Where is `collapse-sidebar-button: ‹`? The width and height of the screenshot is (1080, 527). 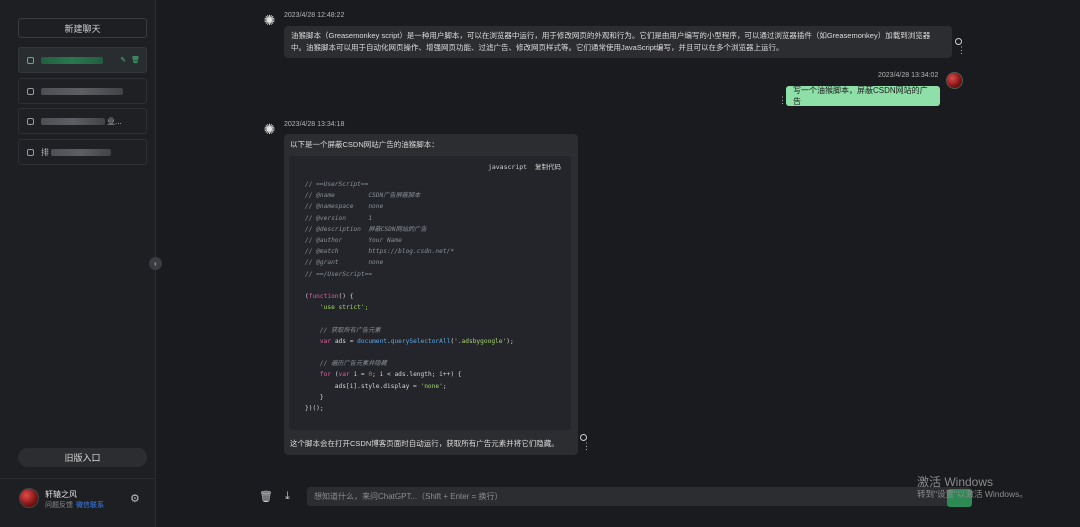 collapse-sidebar-button: ‹ is located at coordinates (155, 263).